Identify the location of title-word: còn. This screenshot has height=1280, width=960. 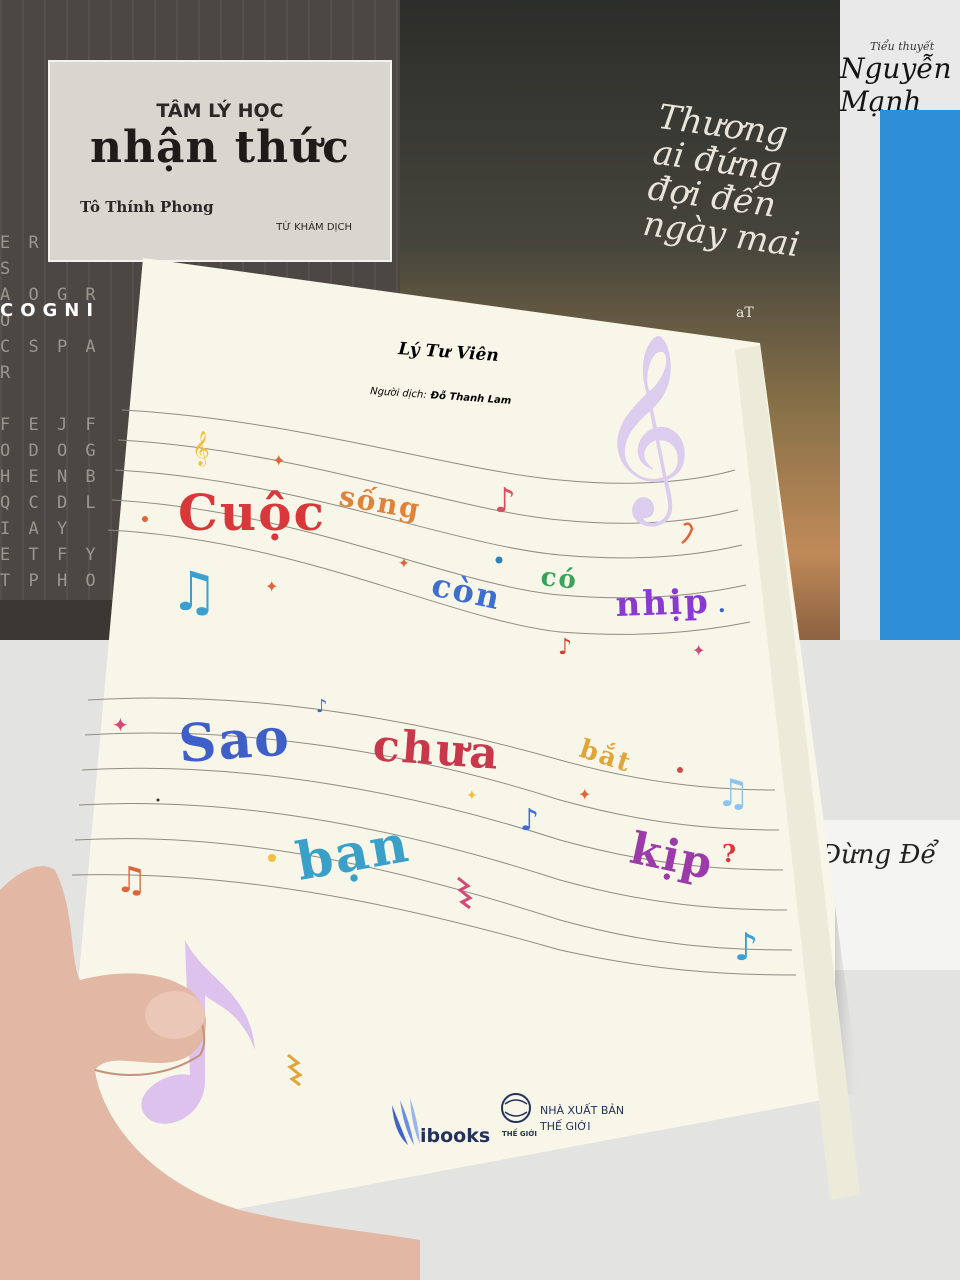
(466, 592).